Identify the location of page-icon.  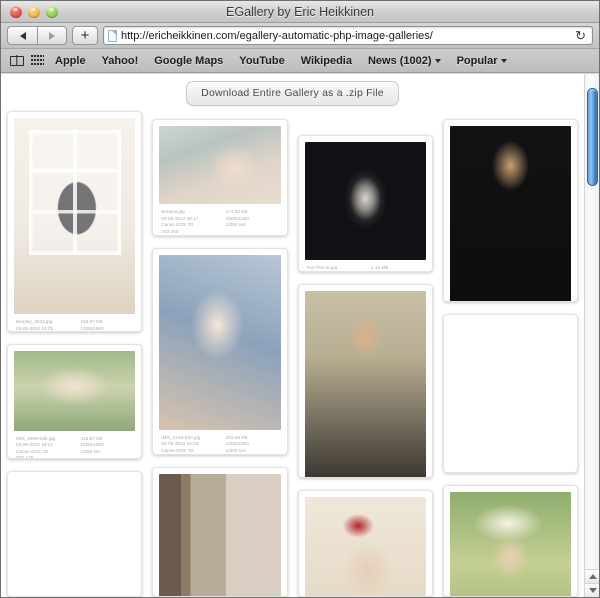
(112, 35).